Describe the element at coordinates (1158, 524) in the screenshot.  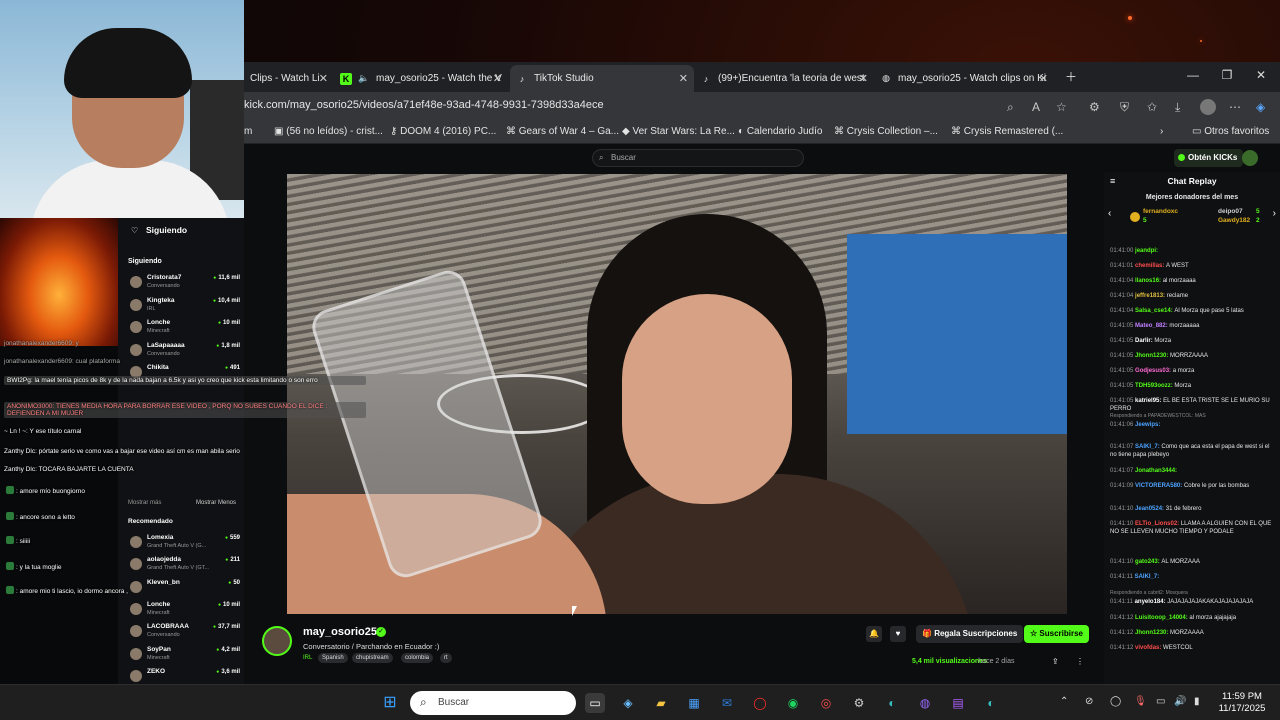
I see `chat-username: ELTio_Lions02:` at that location.